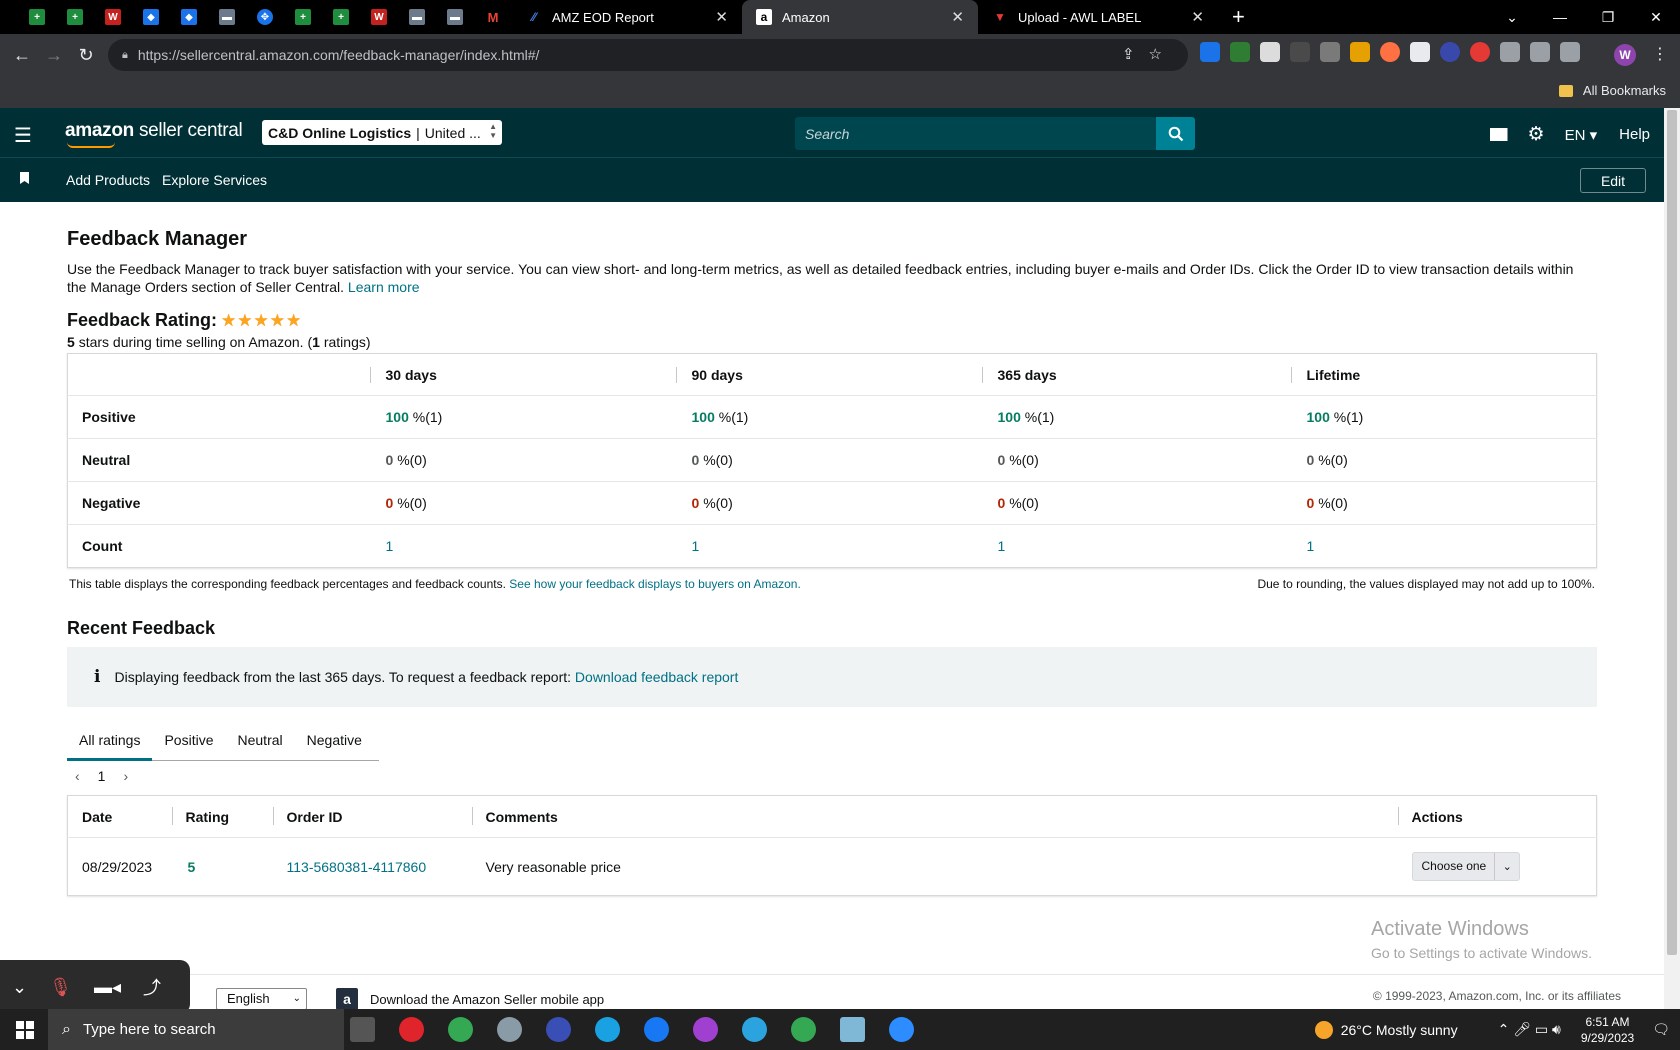 The width and height of the screenshot is (1680, 1050). I want to click on current-page: 1, so click(102, 776).